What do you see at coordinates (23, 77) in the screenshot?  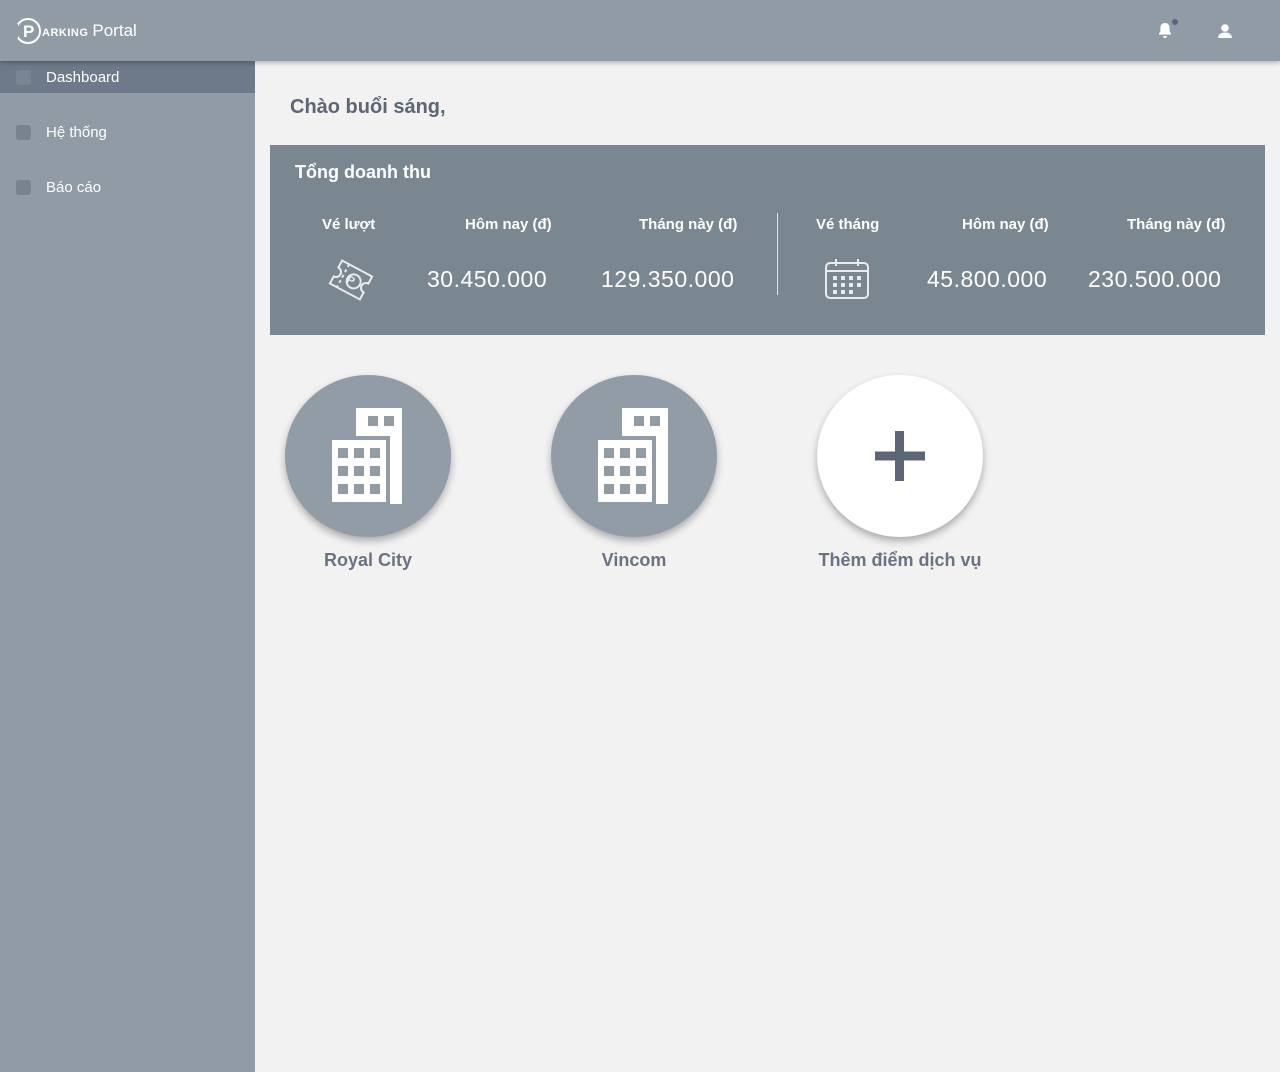 I see `dashboard-icon` at bounding box center [23, 77].